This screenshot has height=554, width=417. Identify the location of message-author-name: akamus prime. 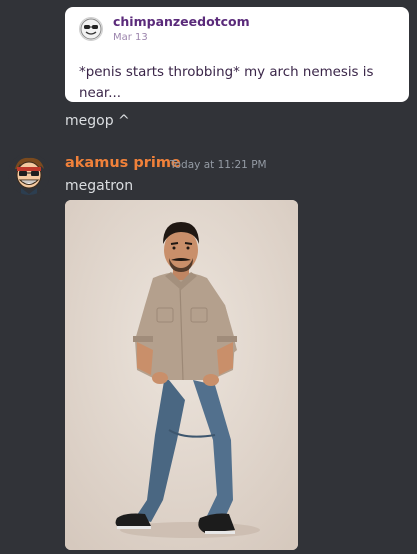
(123, 163).